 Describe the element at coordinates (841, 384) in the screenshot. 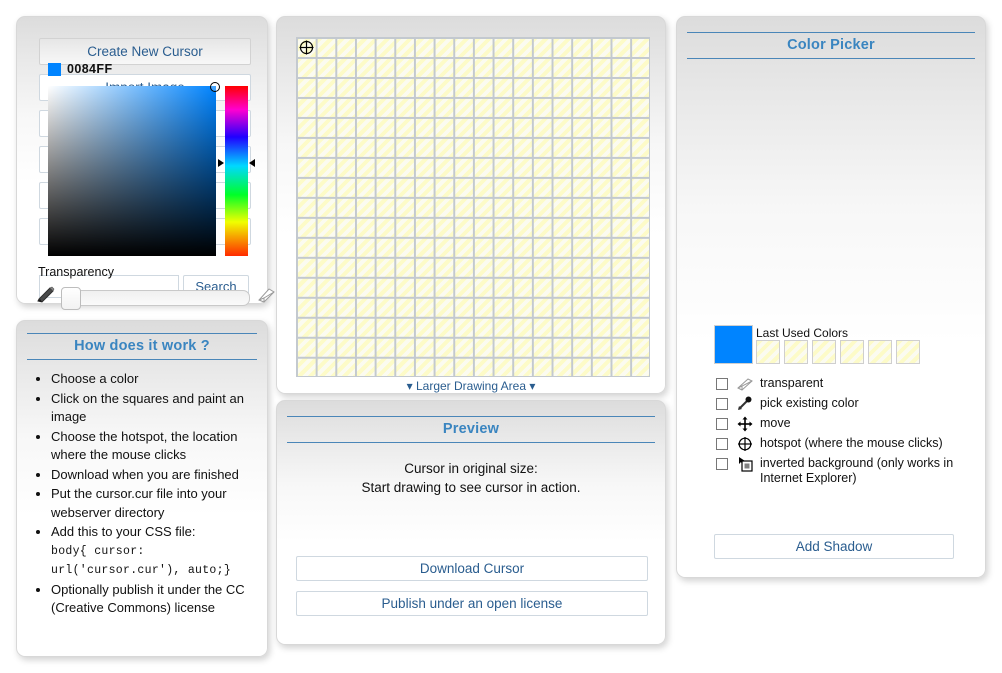

I see `option-transparent-row: transparent` at that location.